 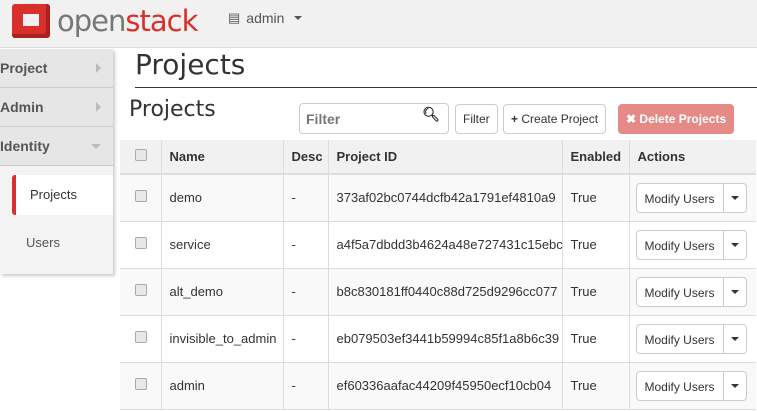 What do you see at coordinates (96, 146) in the screenshot?
I see `chevron-down-icon` at bounding box center [96, 146].